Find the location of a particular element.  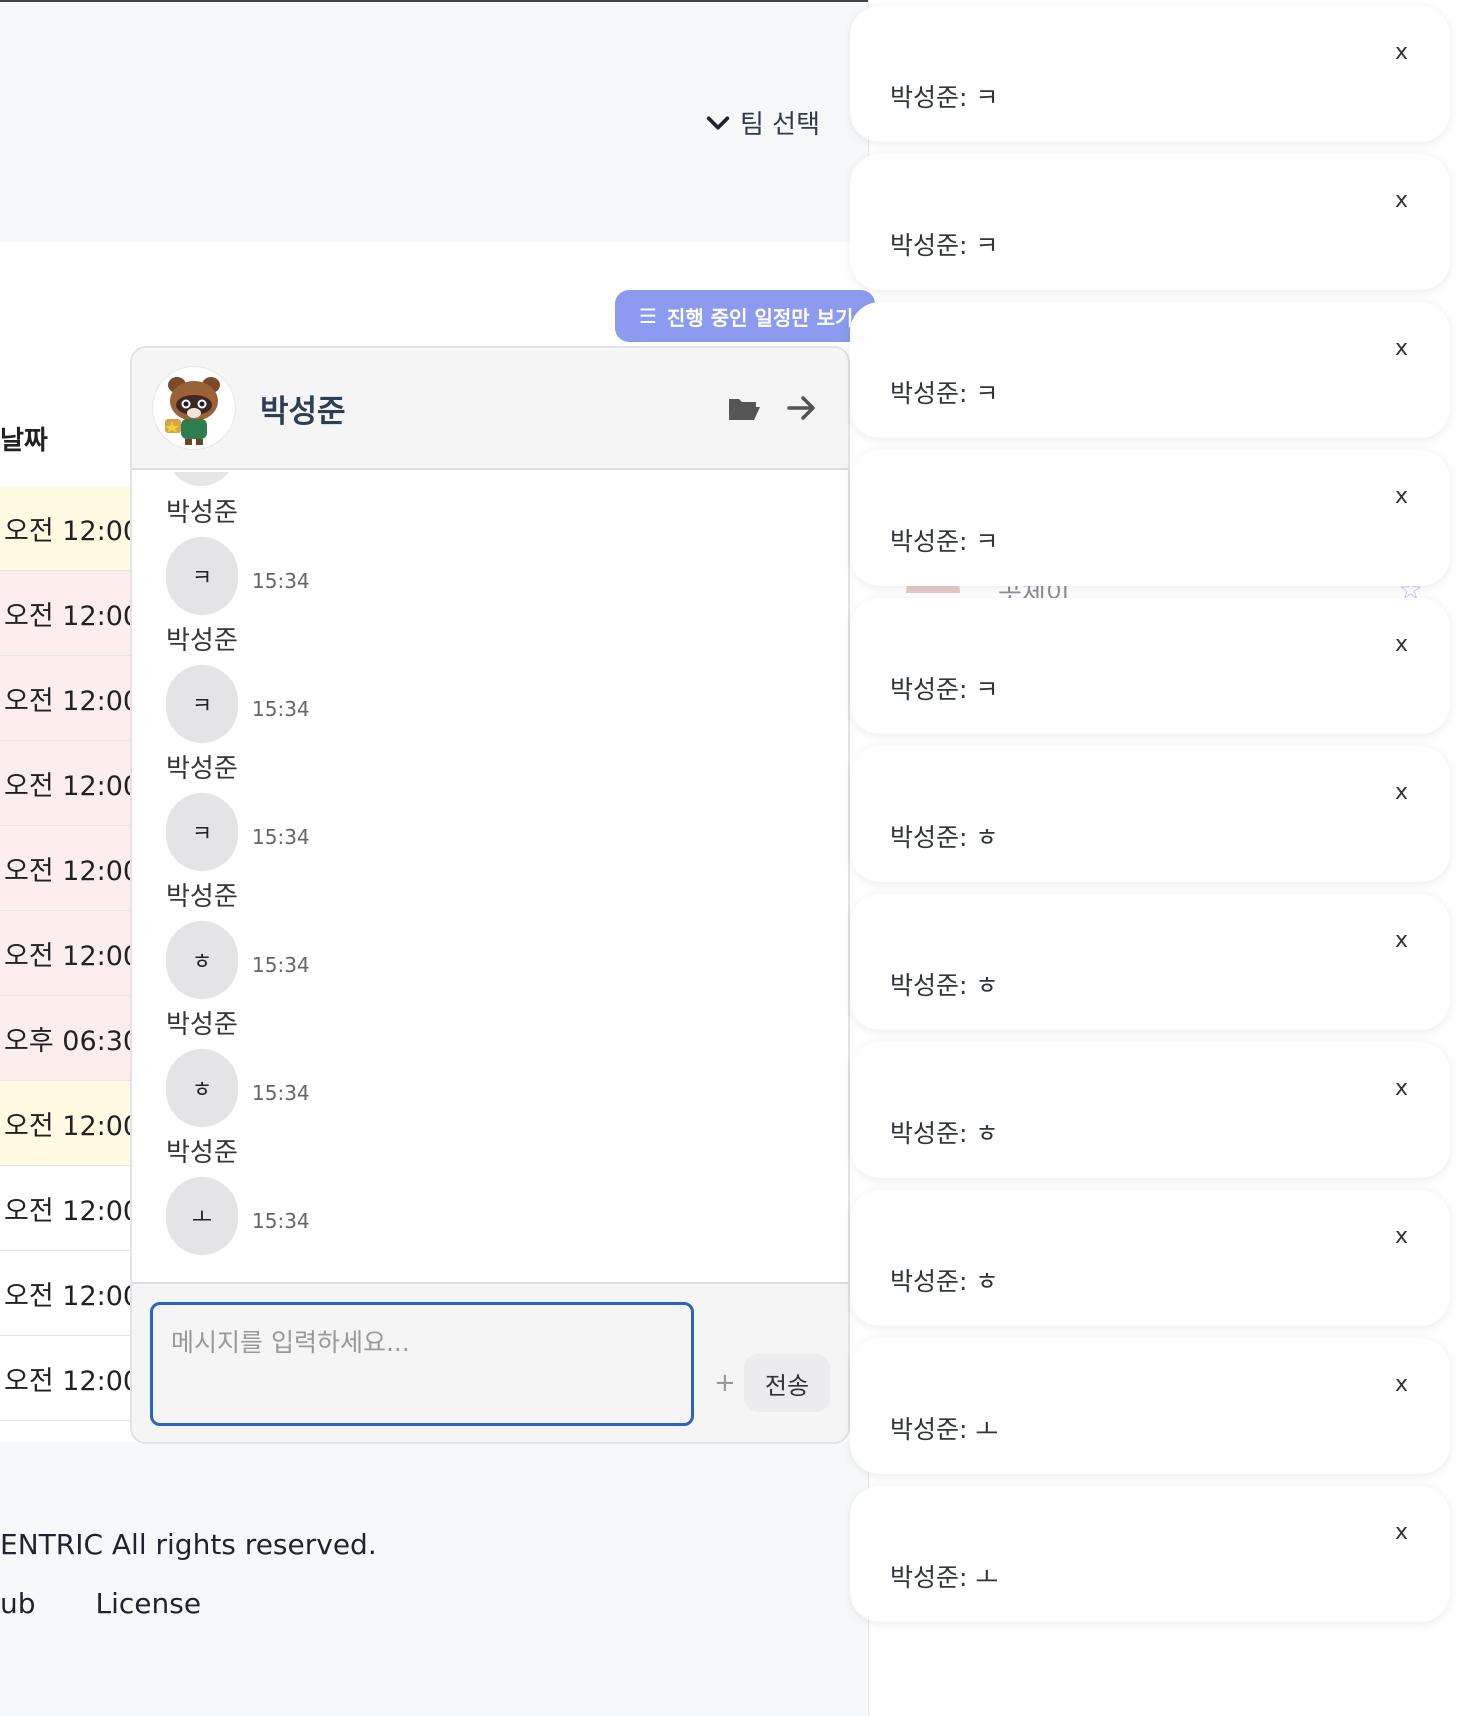

chat-header: 박성준 is located at coordinates (490, 409).